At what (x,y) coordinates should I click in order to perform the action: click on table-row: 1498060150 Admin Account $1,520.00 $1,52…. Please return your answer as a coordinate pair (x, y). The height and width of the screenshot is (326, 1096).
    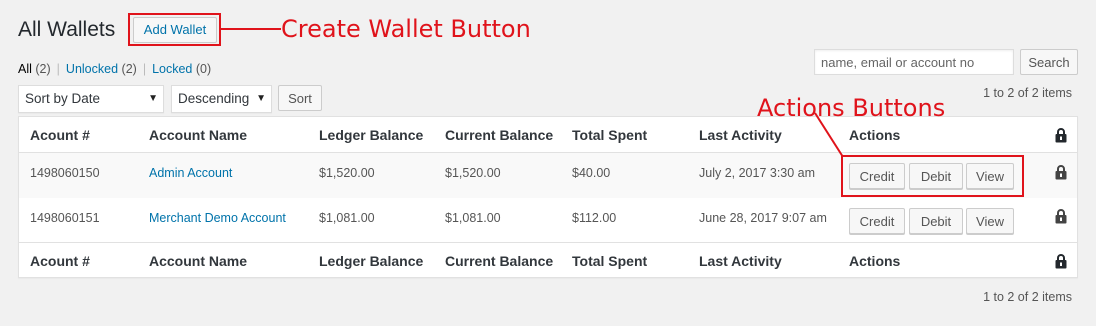
    Looking at the image, I should click on (548, 175).